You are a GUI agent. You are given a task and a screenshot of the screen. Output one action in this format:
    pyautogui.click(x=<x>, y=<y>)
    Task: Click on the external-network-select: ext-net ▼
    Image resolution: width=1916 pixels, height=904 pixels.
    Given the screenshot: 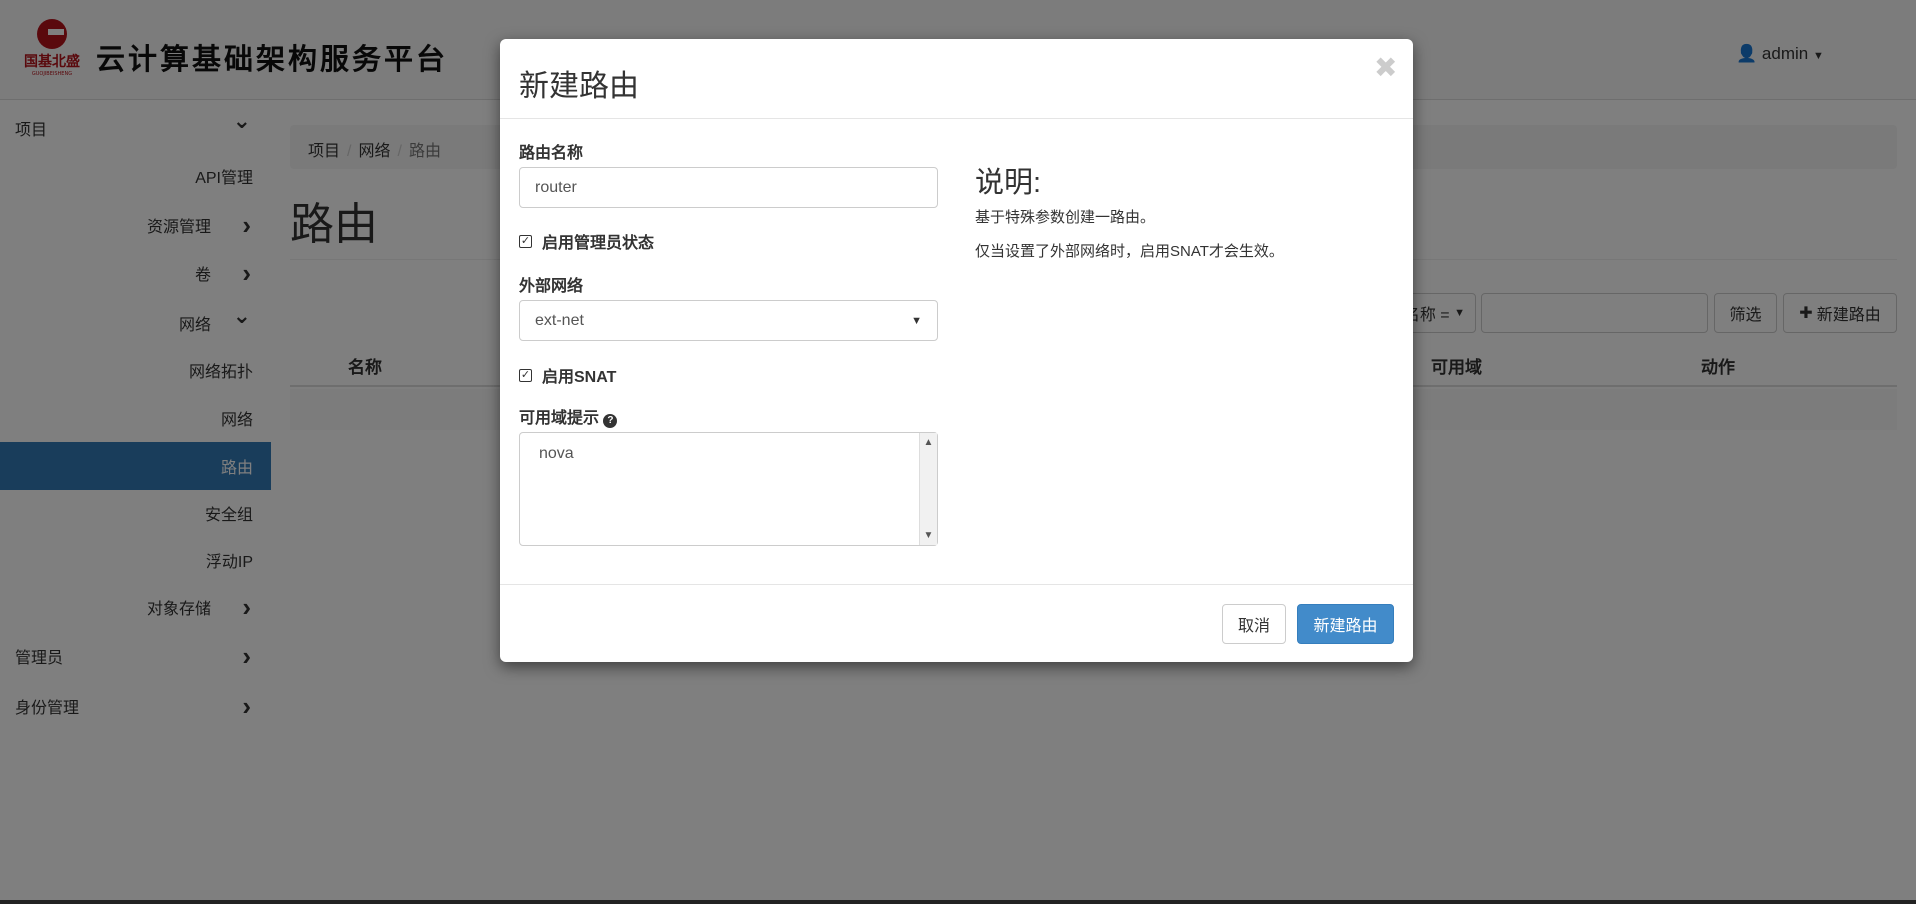 What is the action you would take?
    pyautogui.click(x=728, y=320)
    